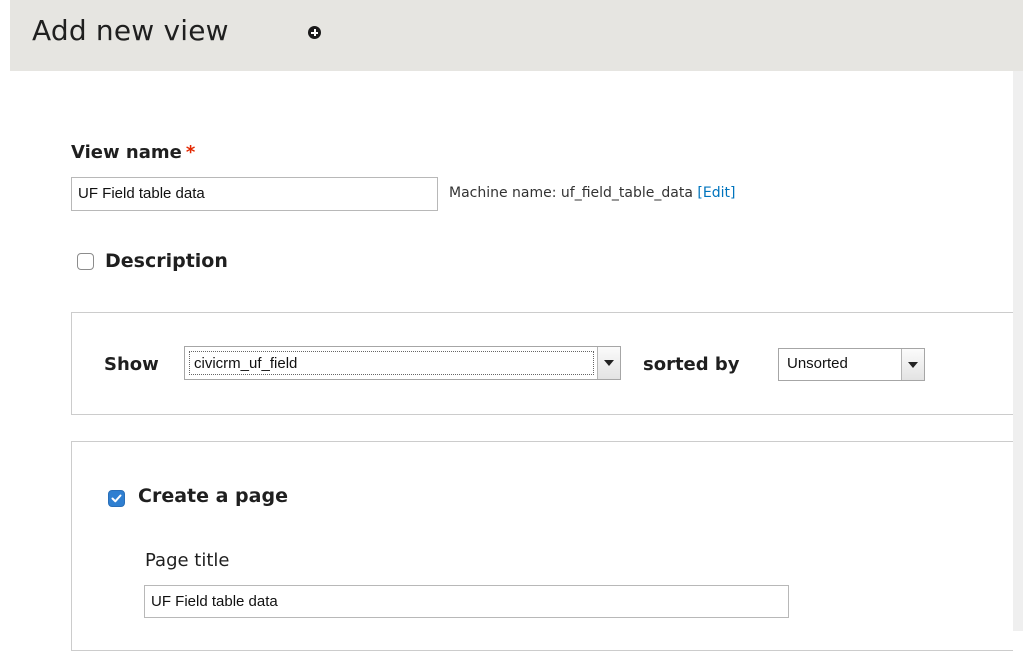 The width and height of the screenshot is (1023, 651). I want to click on check-icon, so click(116, 498).